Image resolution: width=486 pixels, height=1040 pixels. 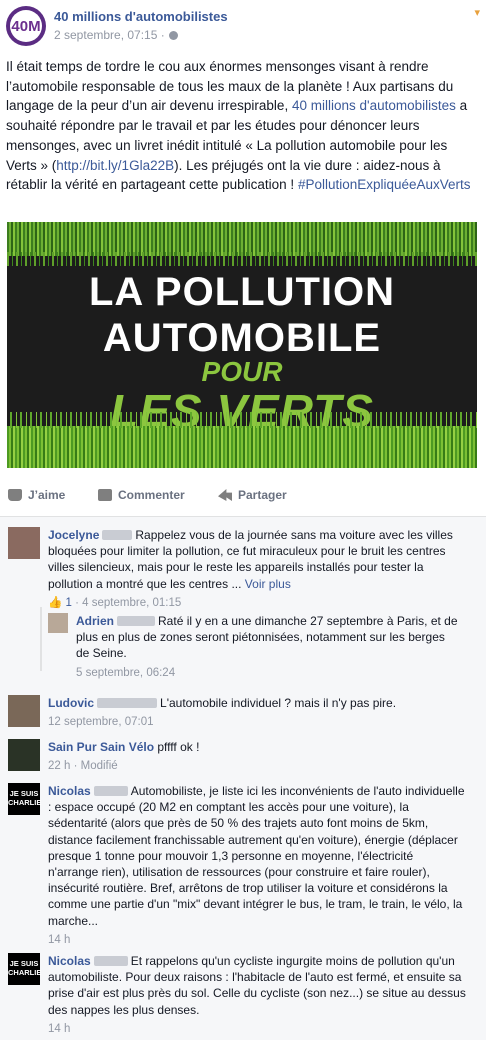 I want to click on comment-meta: 👍 1 · 4 septembre, 01:15, so click(x=115, y=602).